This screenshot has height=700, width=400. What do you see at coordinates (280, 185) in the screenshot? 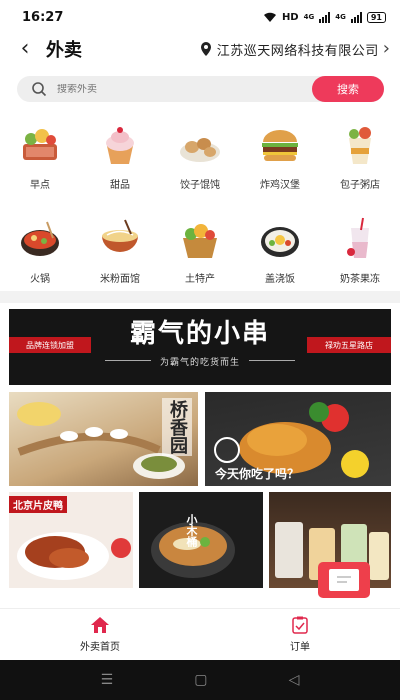
I see `category-label: 炸鸡汉堡` at bounding box center [280, 185].